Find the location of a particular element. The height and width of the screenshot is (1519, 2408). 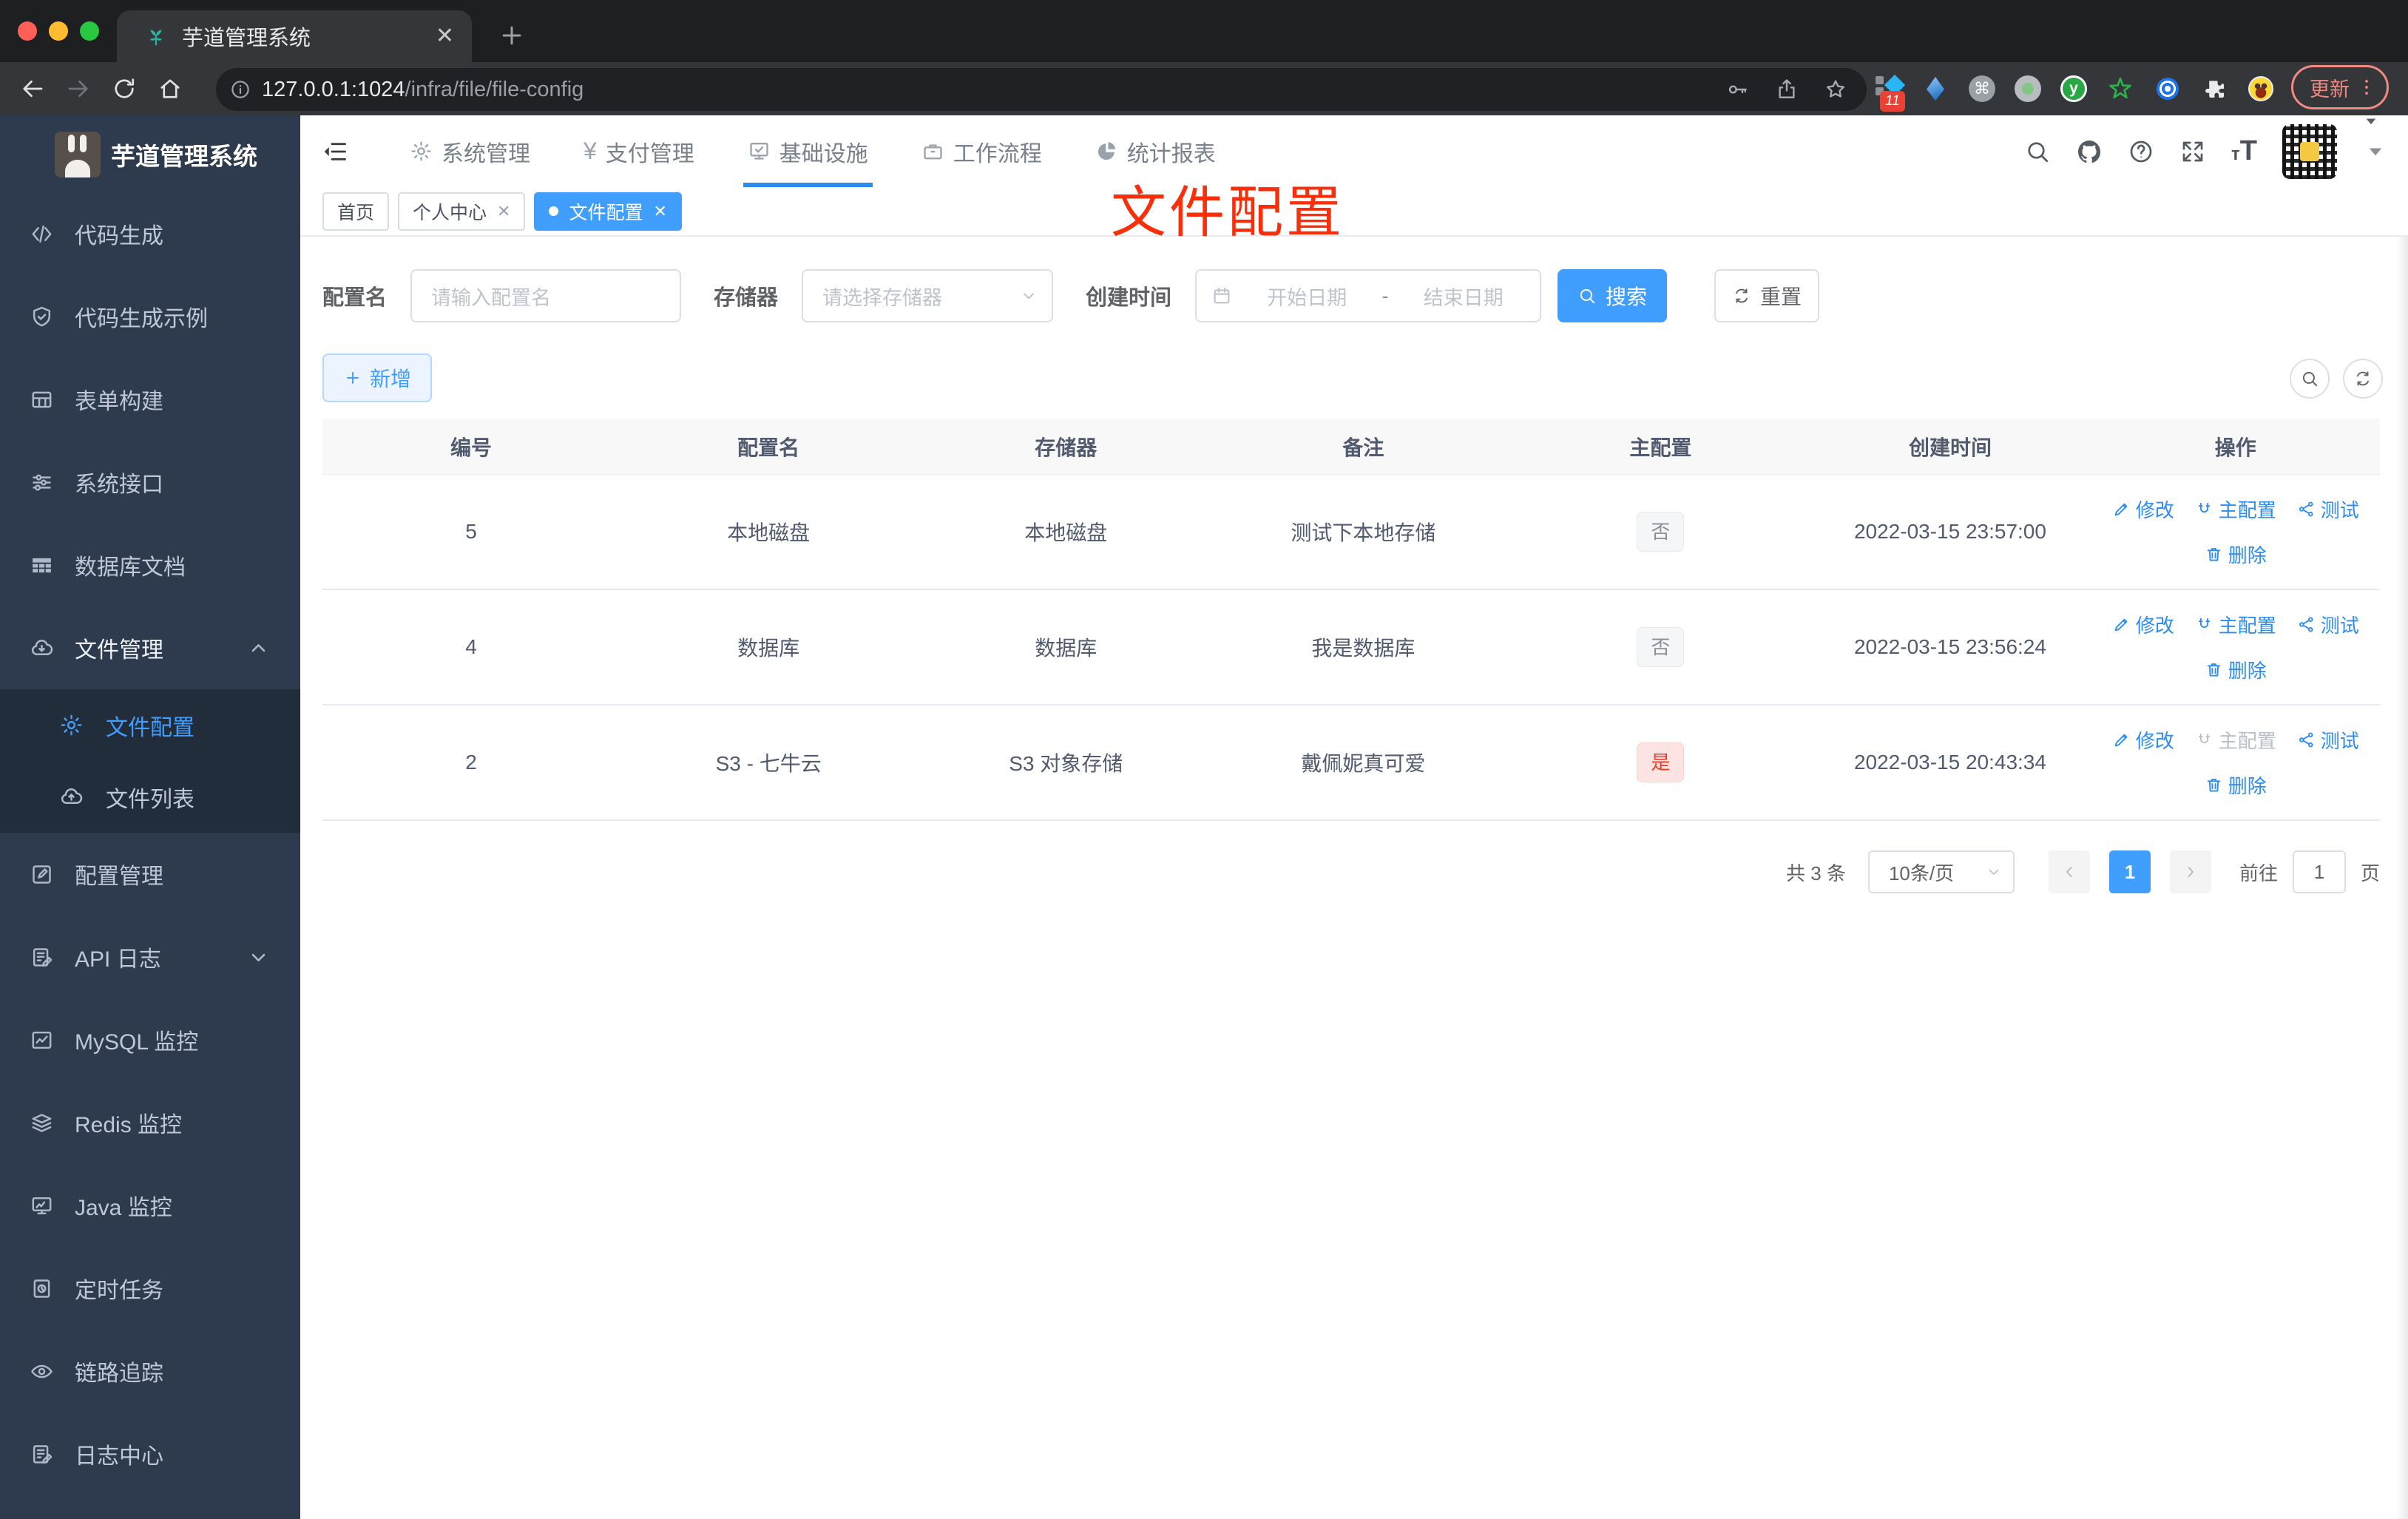

extension-command-icon: ⌘ is located at coordinates (1982, 88).